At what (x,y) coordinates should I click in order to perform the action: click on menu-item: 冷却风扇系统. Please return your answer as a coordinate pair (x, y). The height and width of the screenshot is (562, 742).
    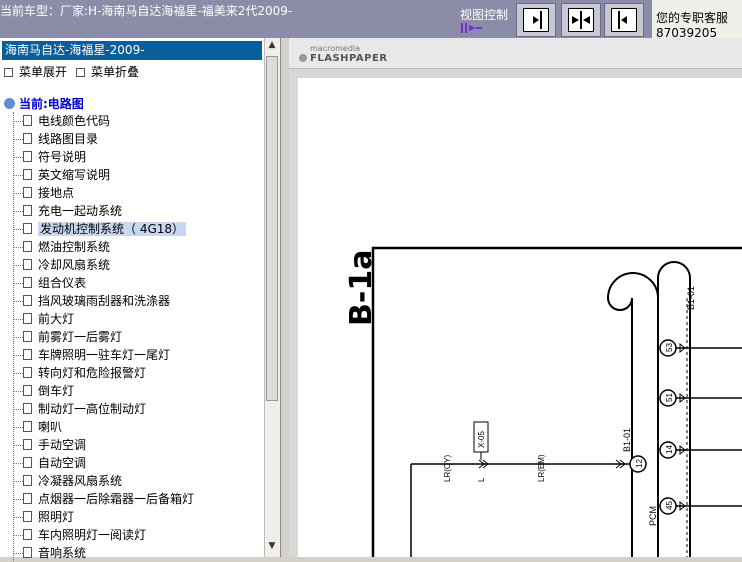
    Looking at the image, I should click on (136, 265).